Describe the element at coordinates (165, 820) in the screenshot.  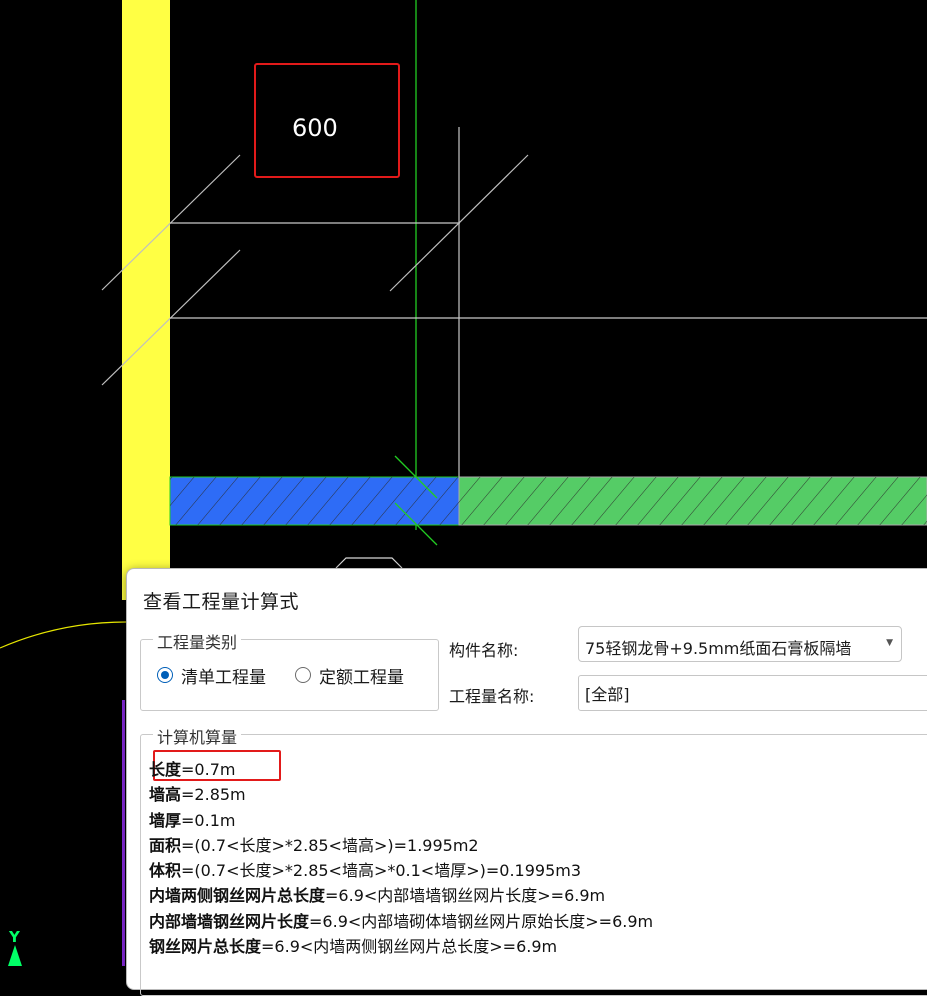
I see `calc-line-name: 墙厚` at that location.